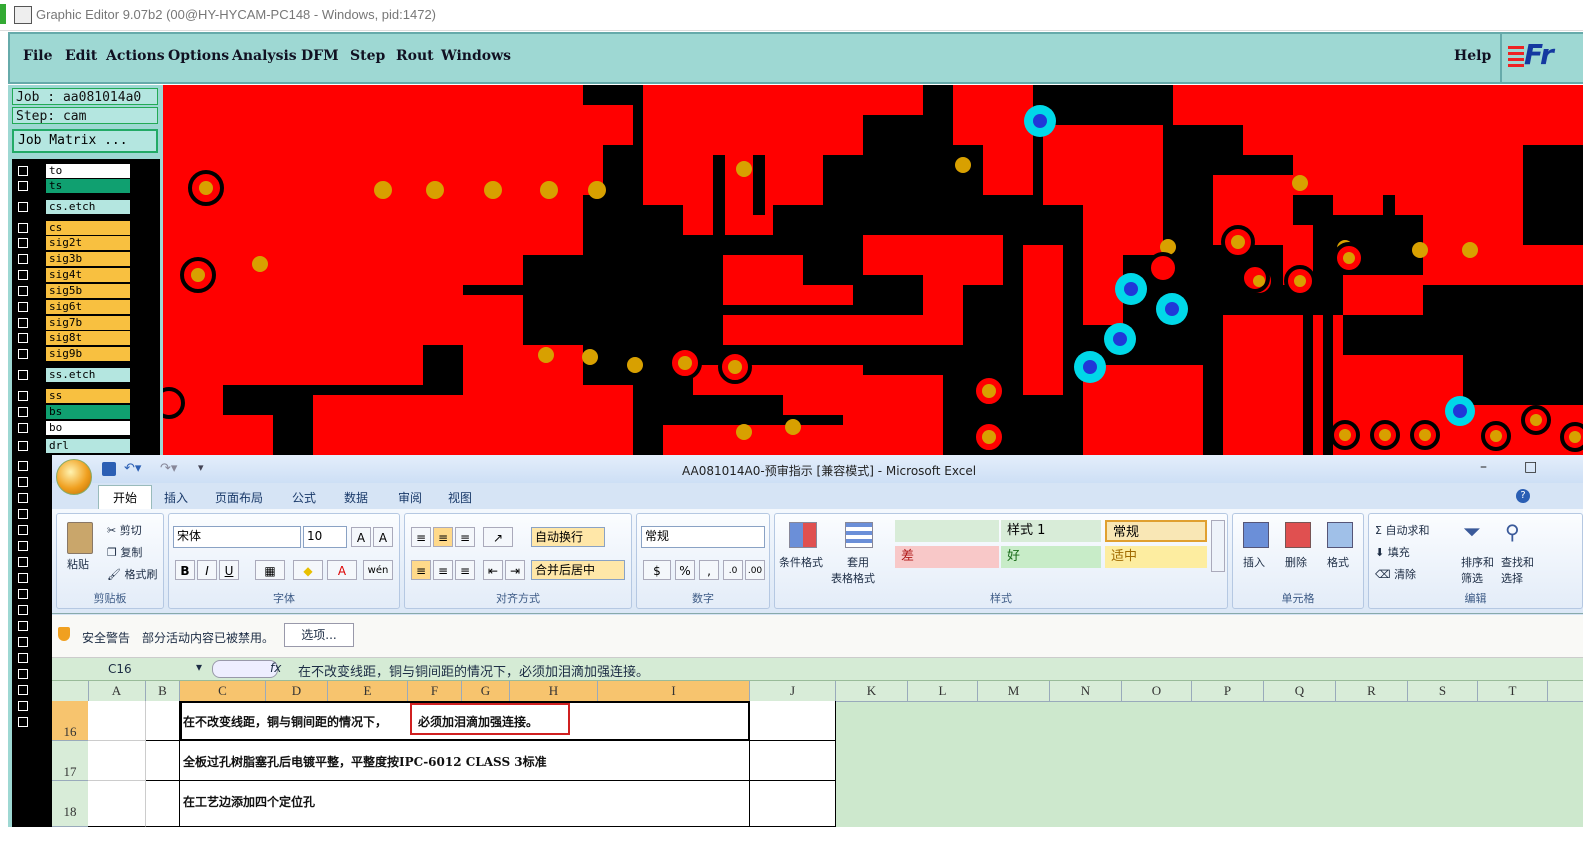 The image size is (1583, 843). I want to click on increase-decimal-button: .0, so click(733, 570).